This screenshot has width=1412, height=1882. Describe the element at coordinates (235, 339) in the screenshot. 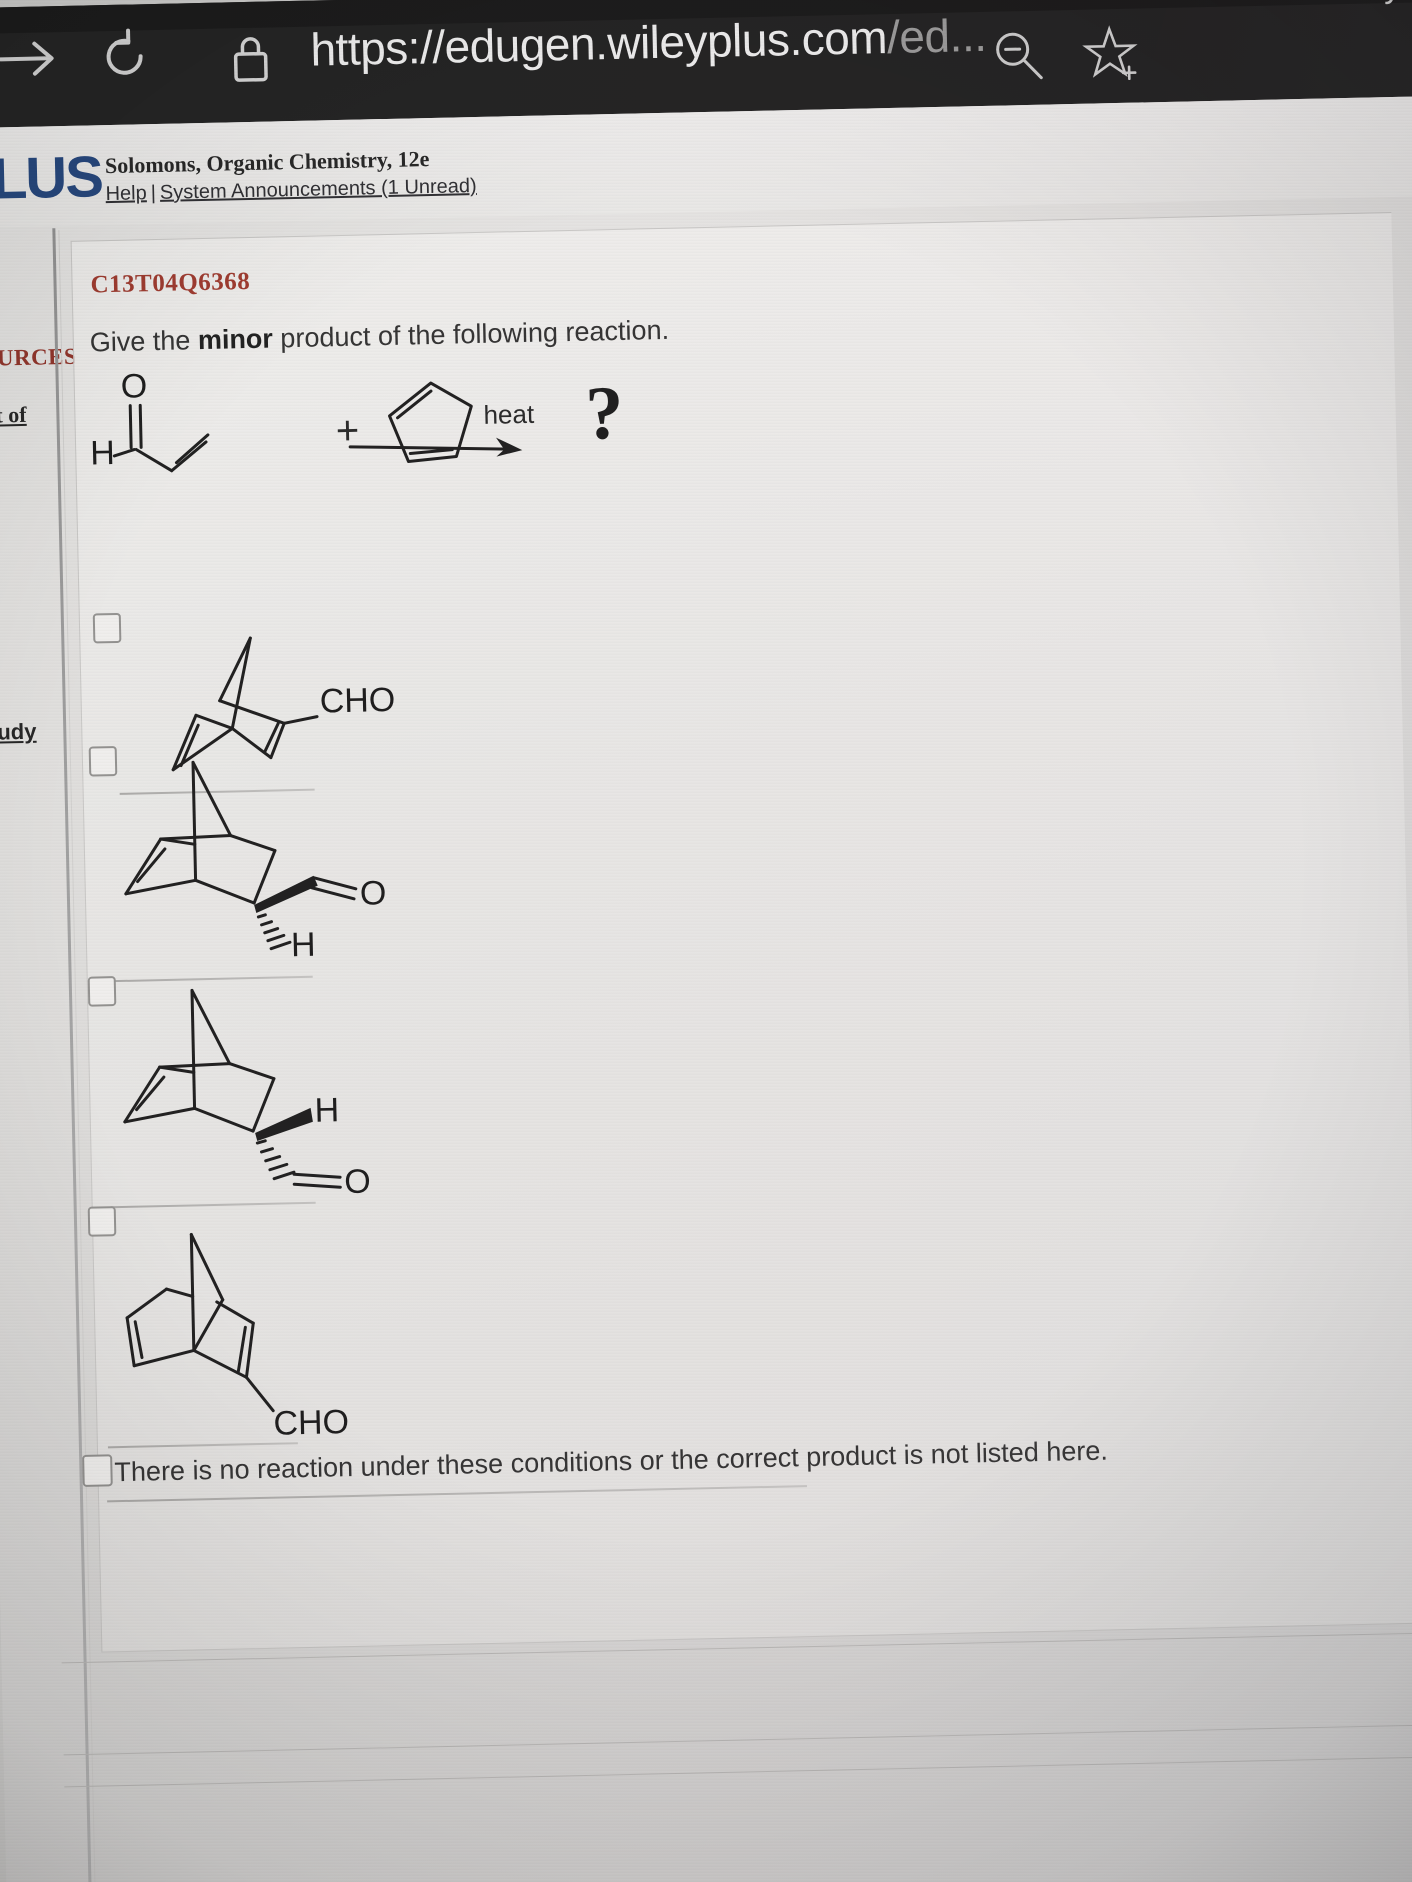

I see `prompt-emphasis: minor` at that location.